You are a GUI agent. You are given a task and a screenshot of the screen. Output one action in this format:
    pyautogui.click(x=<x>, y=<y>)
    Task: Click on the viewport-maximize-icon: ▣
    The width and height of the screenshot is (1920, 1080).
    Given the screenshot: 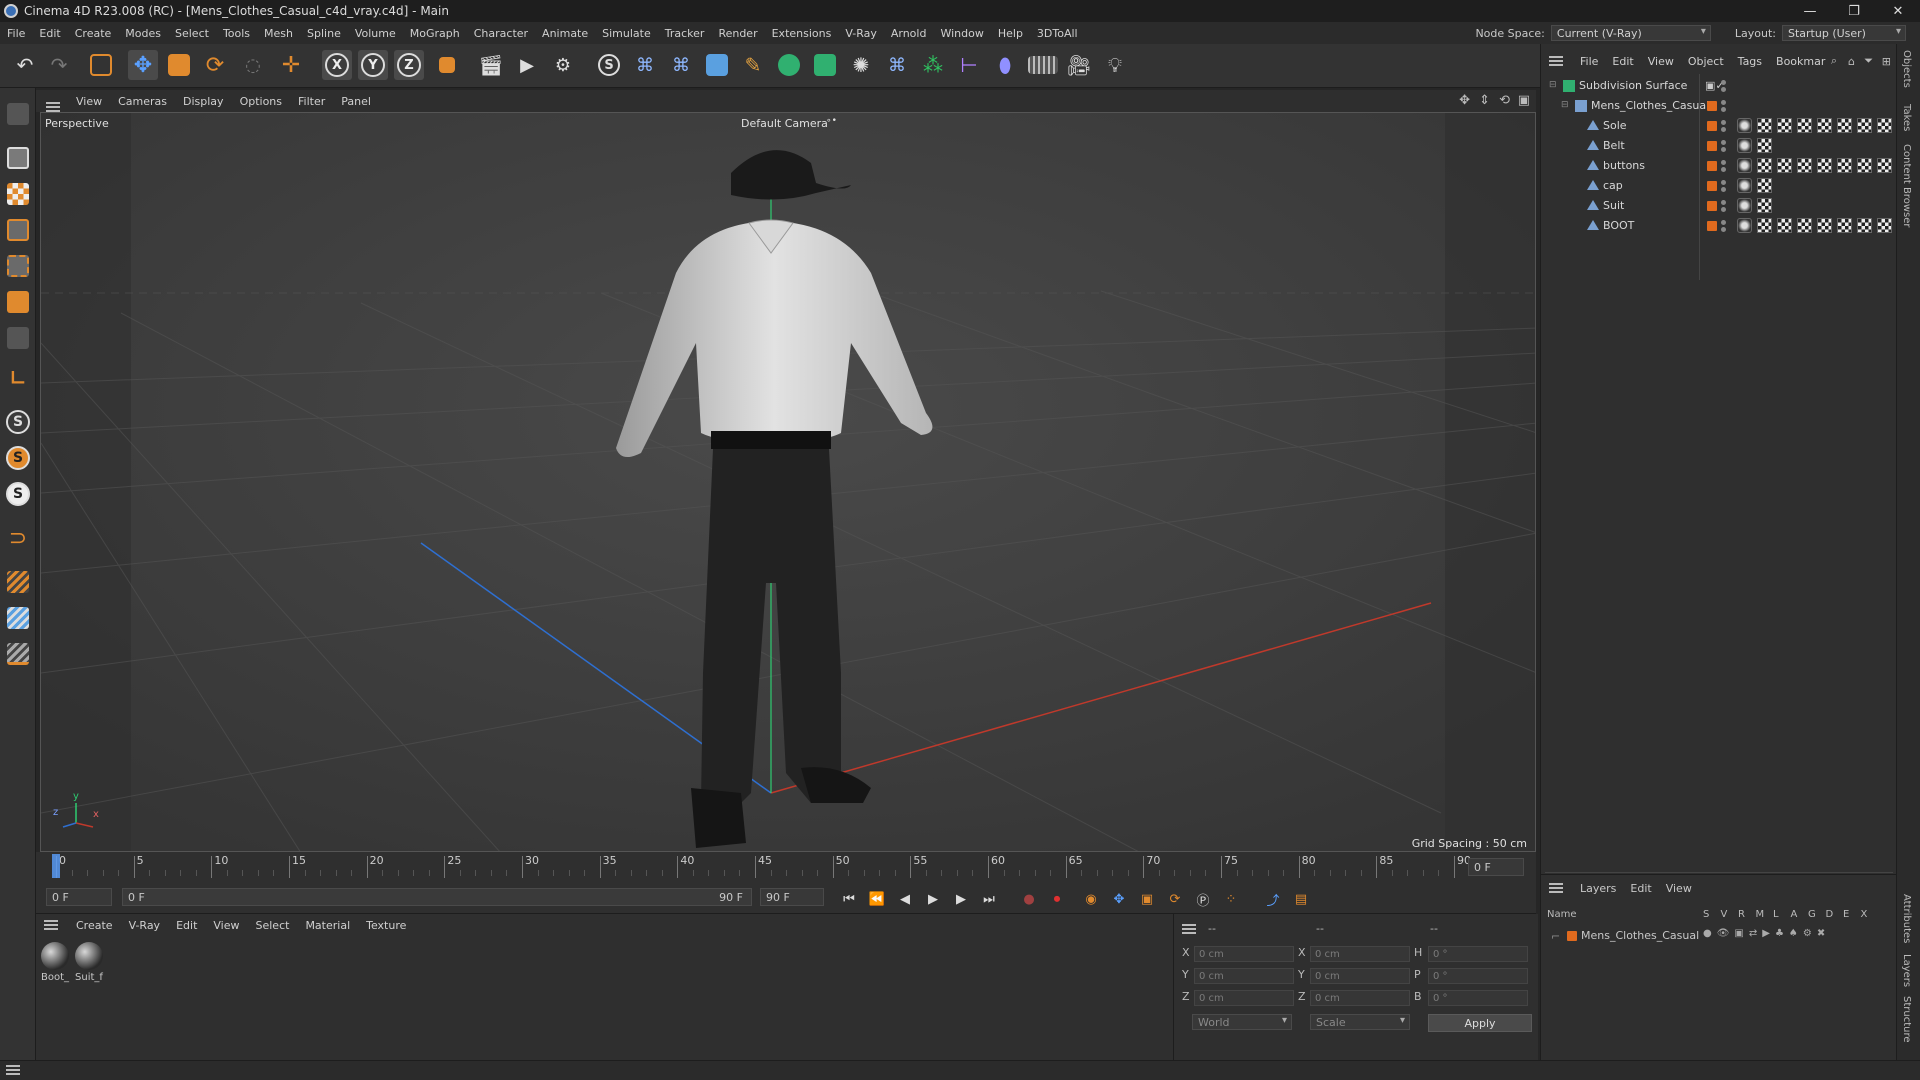 What is the action you would take?
    pyautogui.click(x=1524, y=100)
    